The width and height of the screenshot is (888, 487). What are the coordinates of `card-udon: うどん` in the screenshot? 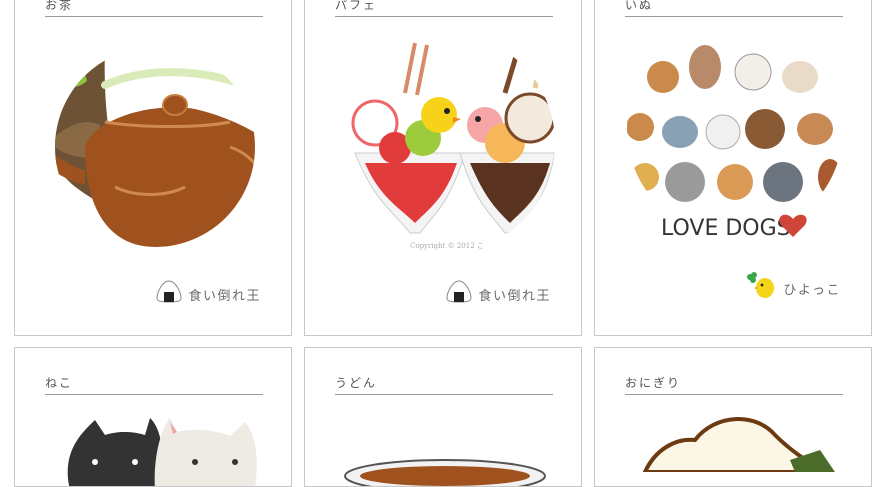 It's located at (443, 417).